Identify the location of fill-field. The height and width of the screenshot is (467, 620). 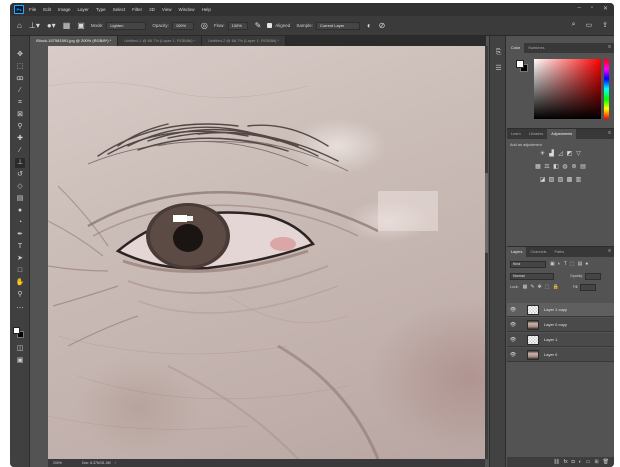
(588, 287).